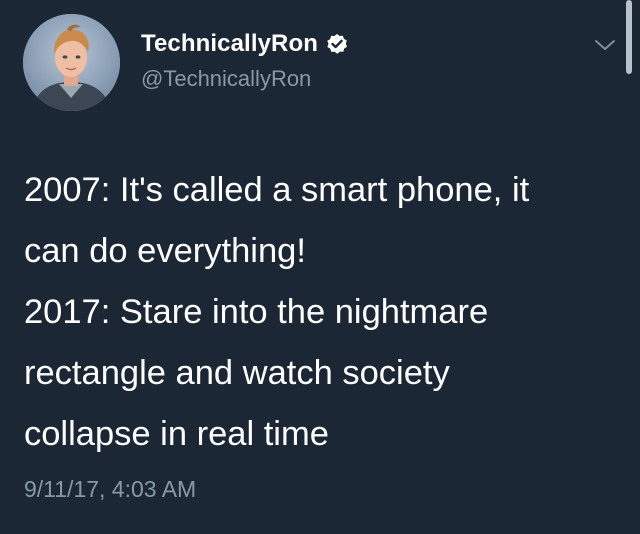 The width and height of the screenshot is (640, 534). I want to click on tweet-text-line: collapse in real time, so click(176, 434).